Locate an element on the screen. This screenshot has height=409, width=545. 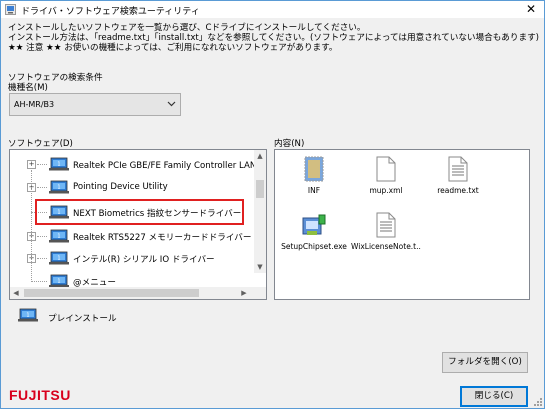
tree-vertical-scrollbar: ▲ ▼ is located at coordinates (260, 211).